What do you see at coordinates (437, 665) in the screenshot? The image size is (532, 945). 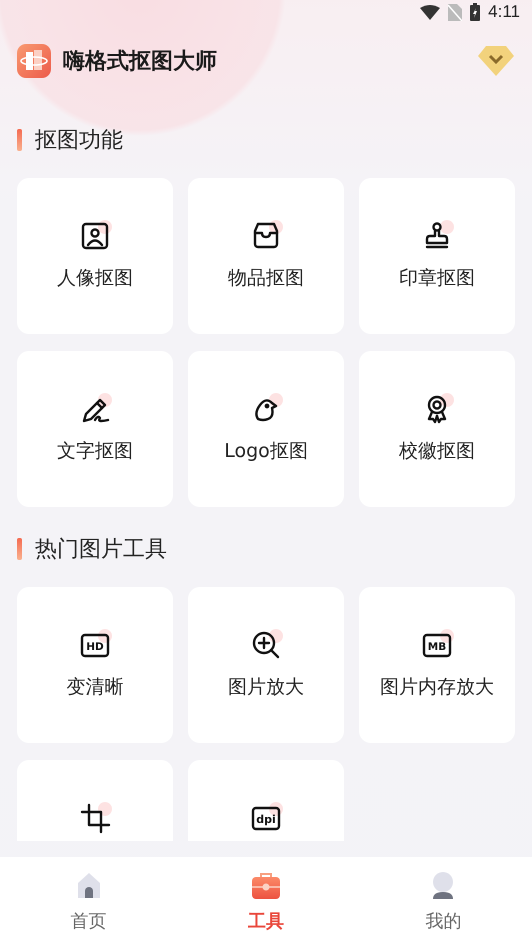 I see `tool-card: MB 图片内存放大` at bounding box center [437, 665].